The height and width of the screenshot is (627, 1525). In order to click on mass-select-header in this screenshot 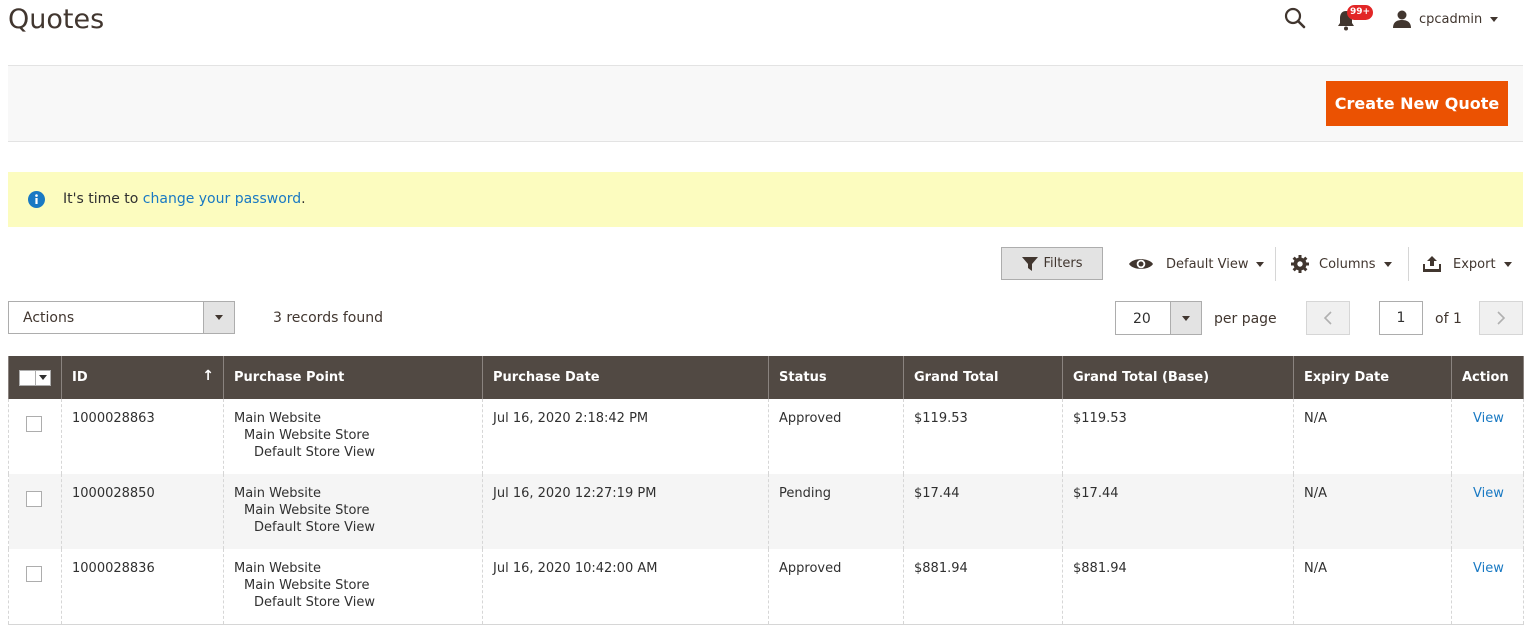, I will do `click(35, 377)`.